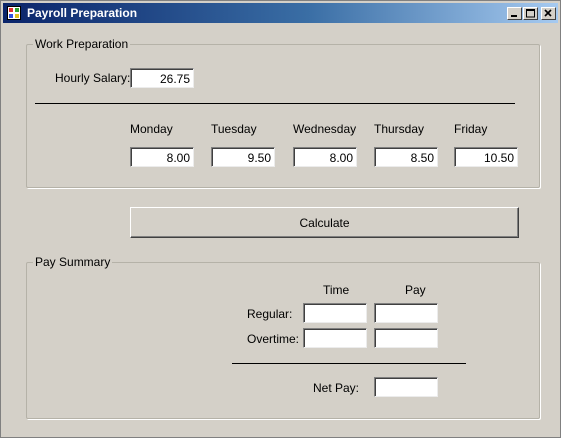  I want to click on regular-time-input, so click(335, 313).